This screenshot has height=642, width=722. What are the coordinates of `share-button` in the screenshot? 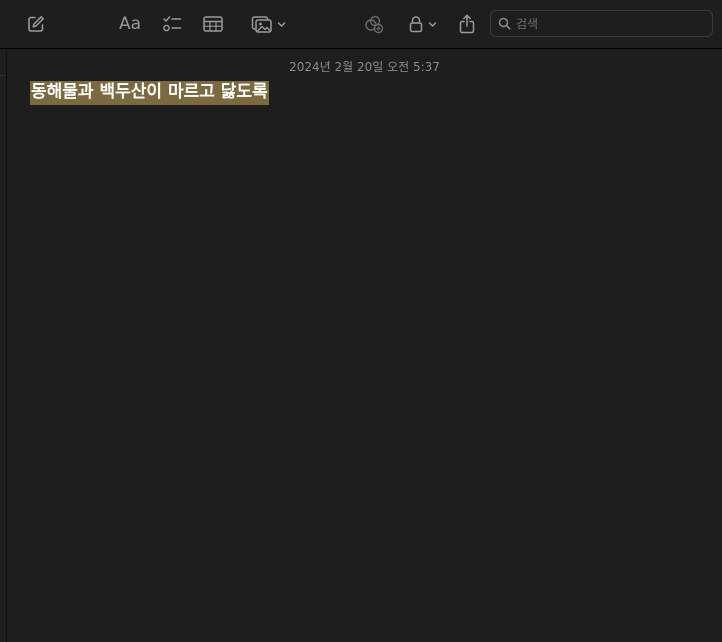 It's located at (467, 24).